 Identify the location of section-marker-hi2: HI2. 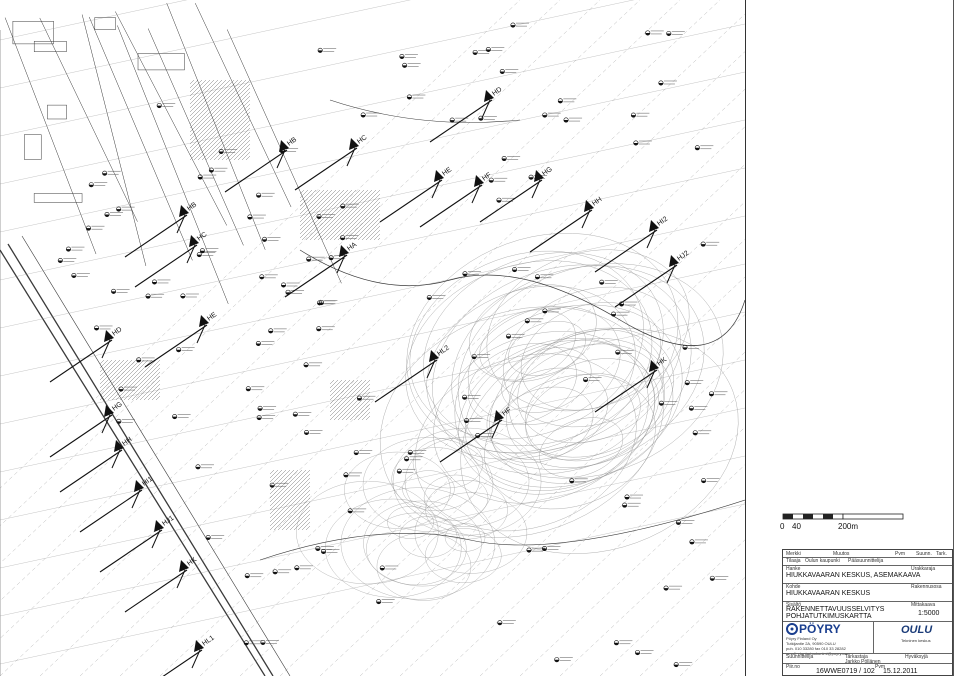
(631, 244).